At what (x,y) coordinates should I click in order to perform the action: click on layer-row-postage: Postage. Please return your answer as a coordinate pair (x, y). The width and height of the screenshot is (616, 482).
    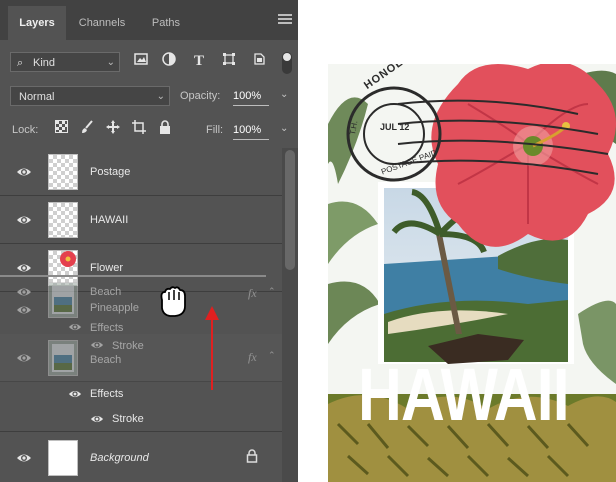
    Looking at the image, I should click on (141, 172).